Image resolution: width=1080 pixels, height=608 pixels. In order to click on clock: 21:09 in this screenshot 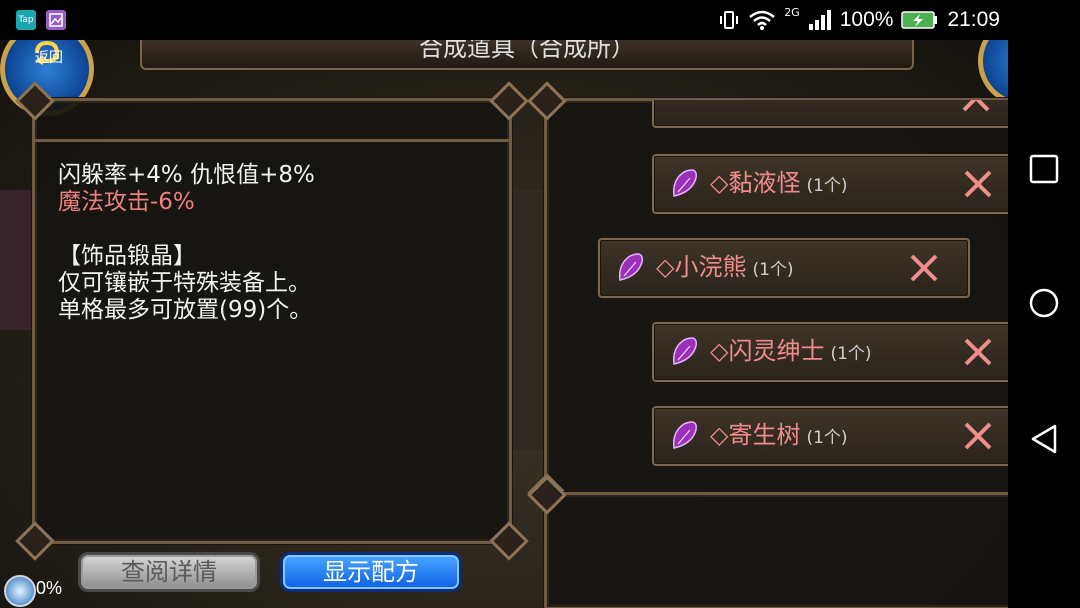, I will do `click(973, 19)`.